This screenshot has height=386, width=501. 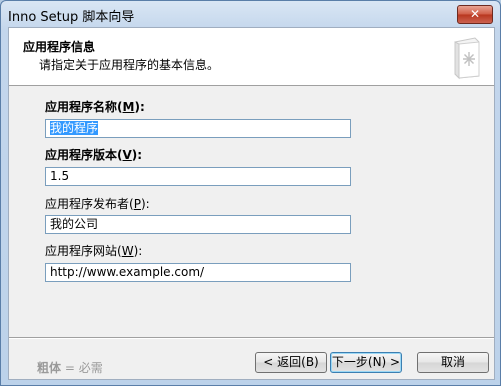 What do you see at coordinates (94, 155) in the screenshot?
I see `app-version-label: 应用程序版本(V):` at bounding box center [94, 155].